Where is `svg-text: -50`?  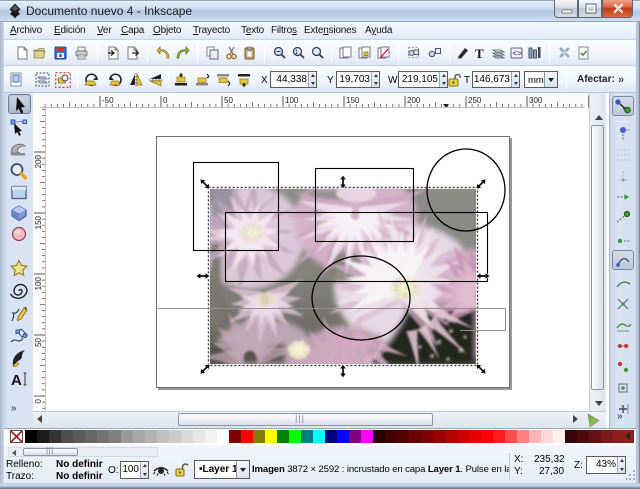
svg-text: -50 is located at coordinates (108, 100).